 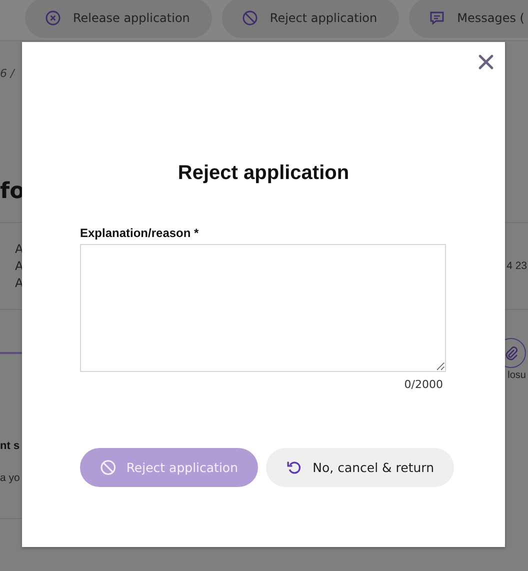 What do you see at coordinates (360, 467) in the screenshot?
I see `cancel-button: No, cancel & return` at bounding box center [360, 467].